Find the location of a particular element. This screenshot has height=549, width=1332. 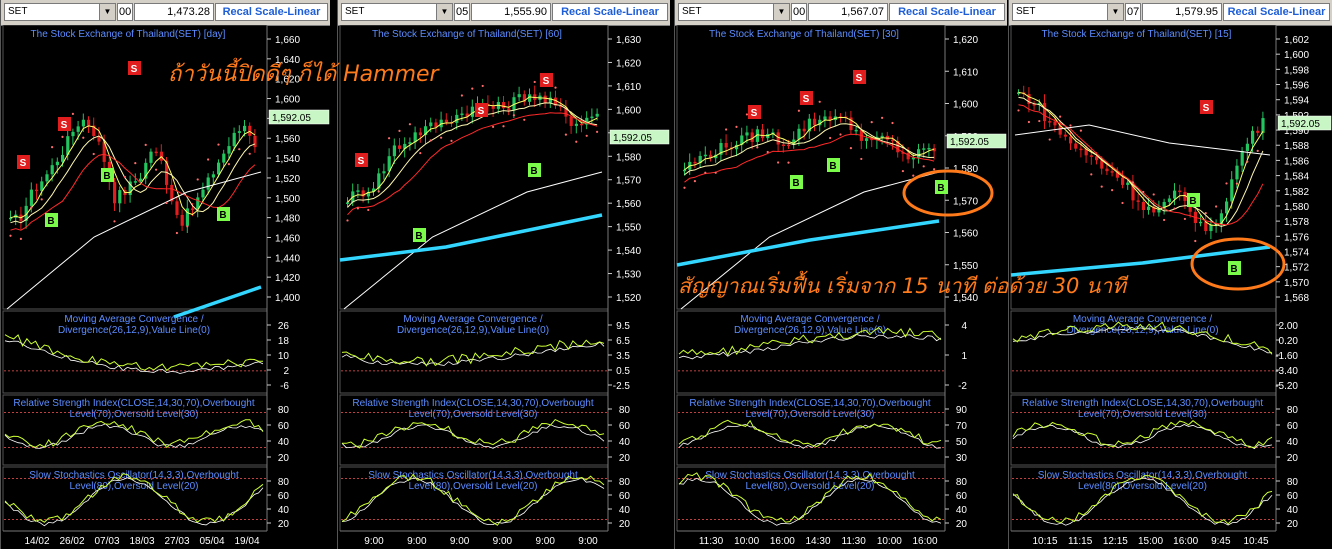

price-tick-label: 1,600 is located at coordinates (1296, 55).